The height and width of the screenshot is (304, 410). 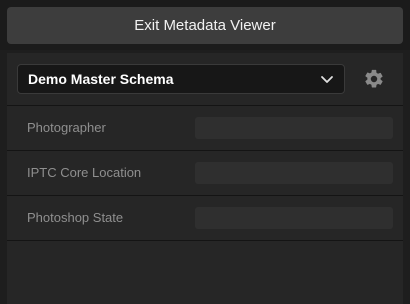 What do you see at coordinates (101, 79) in the screenshot?
I see `schema-select-value: Demo Master Schema` at bounding box center [101, 79].